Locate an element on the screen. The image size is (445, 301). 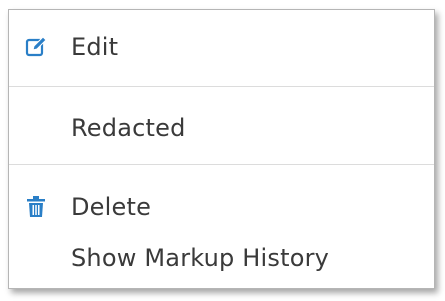
menu-item-edit: Edit is located at coordinates (221, 47).